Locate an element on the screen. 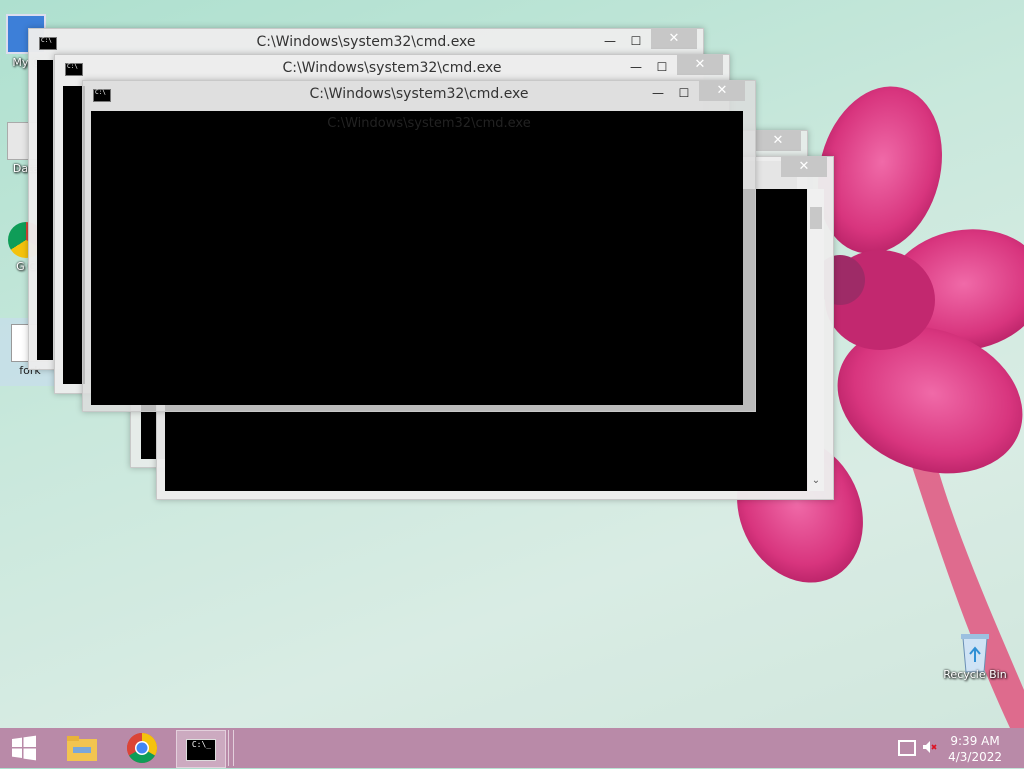 The height and width of the screenshot is (769, 1024). window-title: C:\Windows\system32\cmd.exe is located at coordinates (429, 123).